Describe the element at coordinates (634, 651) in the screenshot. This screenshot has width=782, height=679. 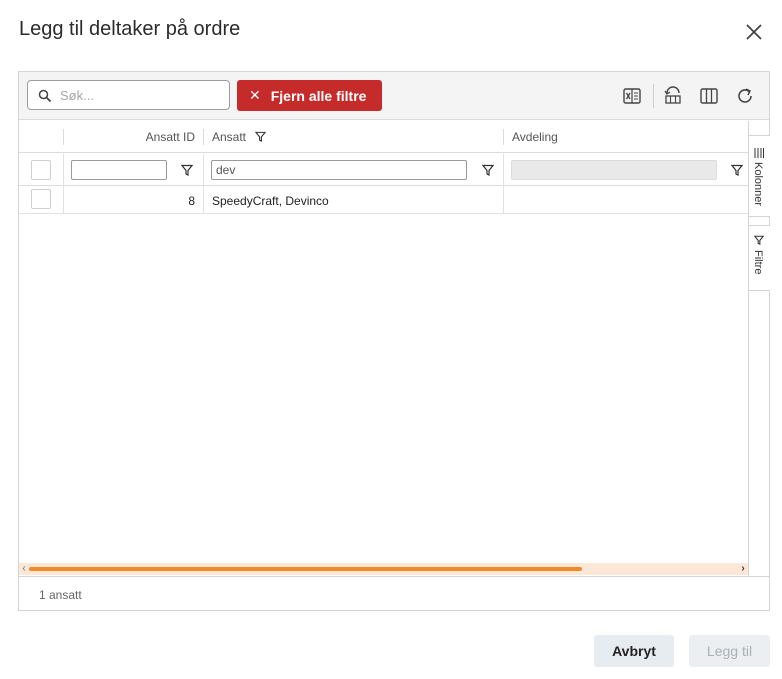
I see `cancel-button: Avbryt` at that location.